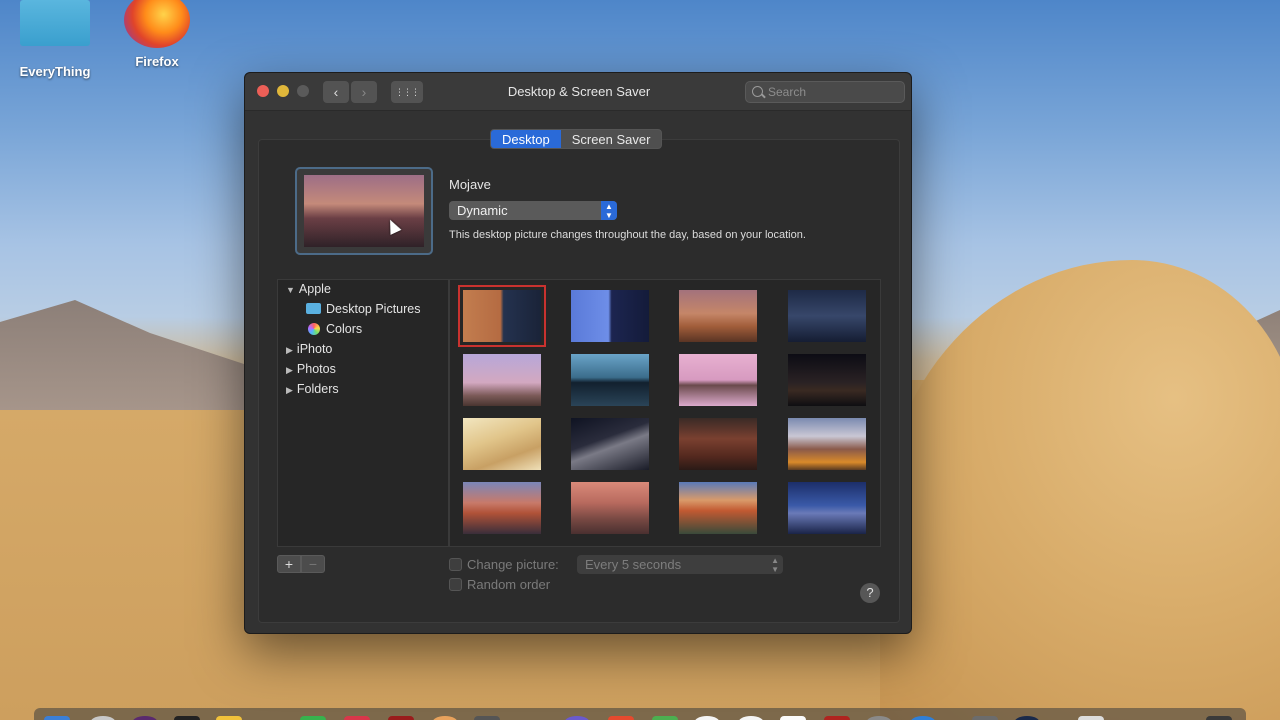 Image resolution: width=1280 pixels, height=720 pixels. I want to click on tab-bar: Desktop Screen Saver, so click(576, 139).